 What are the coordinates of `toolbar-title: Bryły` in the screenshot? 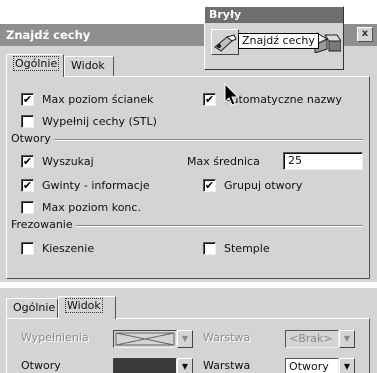 It's located at (274, 15).